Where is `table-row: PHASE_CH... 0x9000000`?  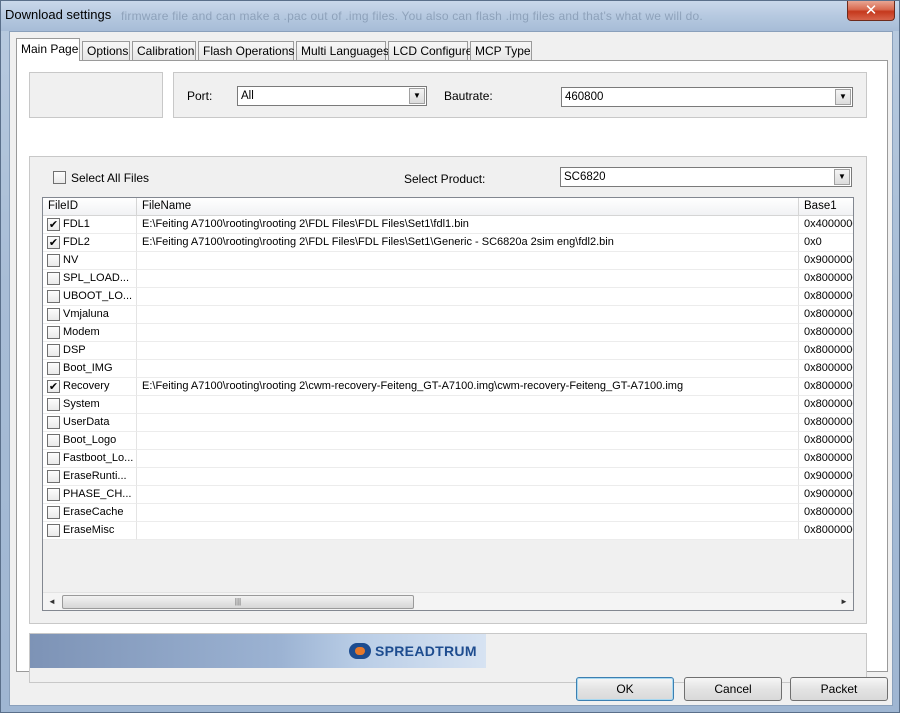
table-row: PHASE_CH... 0x9000000 is located at coordinates (448, 495).